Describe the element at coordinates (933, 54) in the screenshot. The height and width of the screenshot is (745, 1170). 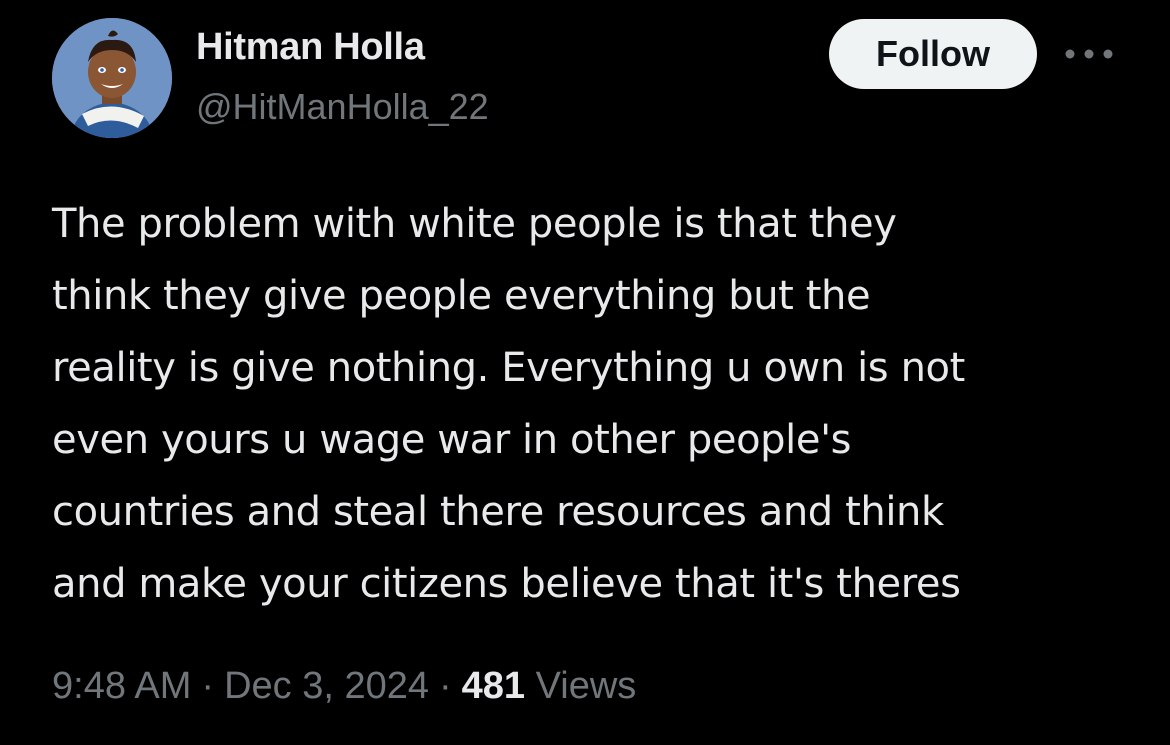
I see `follow-button: Follow` at that location.